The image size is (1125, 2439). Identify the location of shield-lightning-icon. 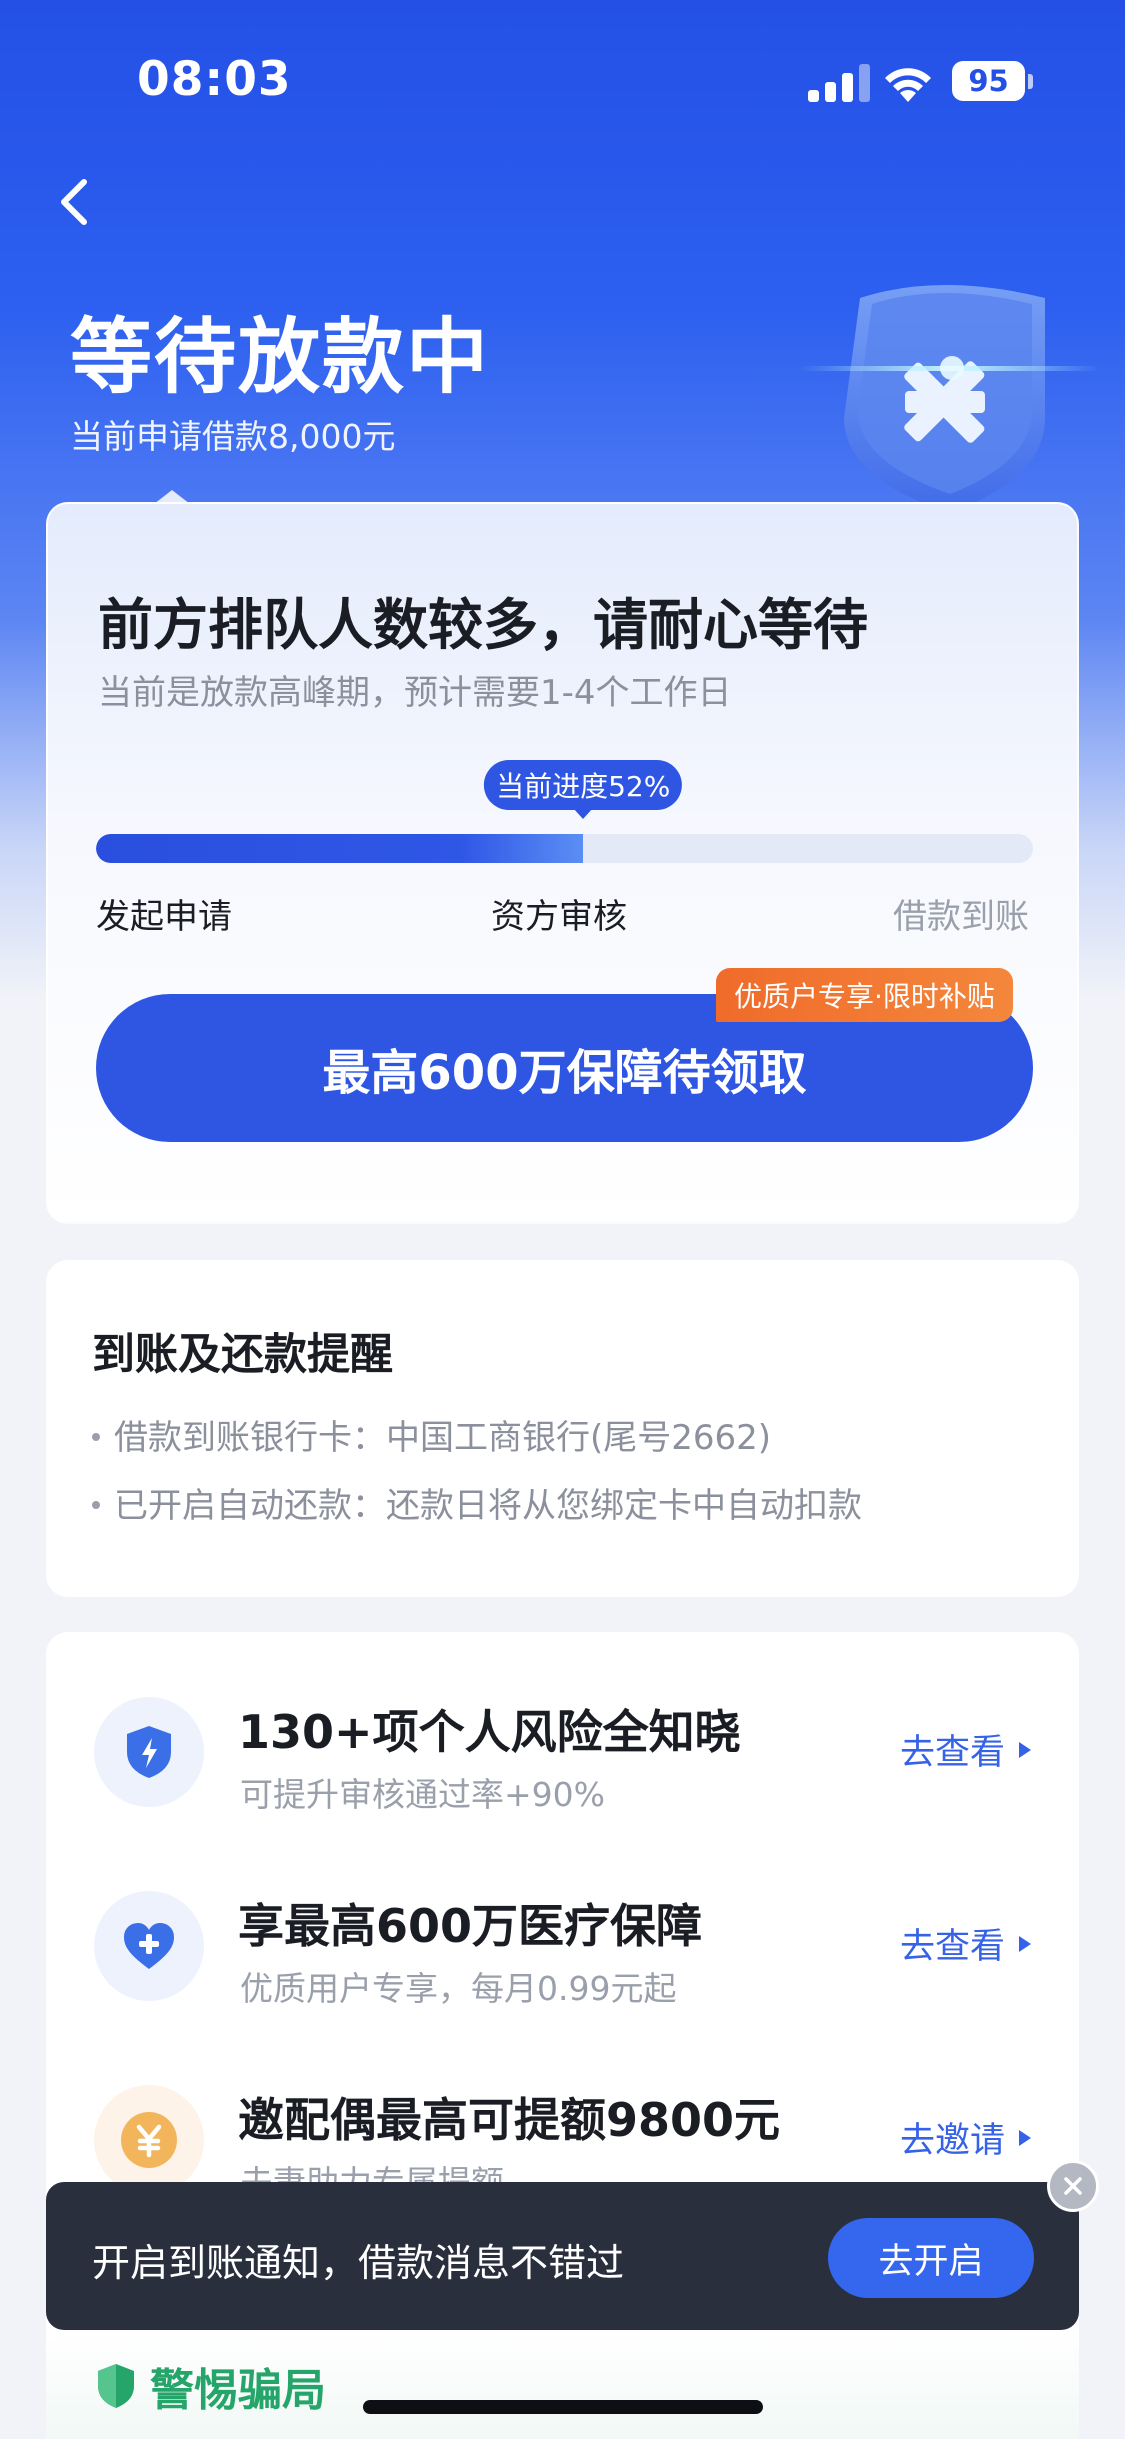
(149, 1752).